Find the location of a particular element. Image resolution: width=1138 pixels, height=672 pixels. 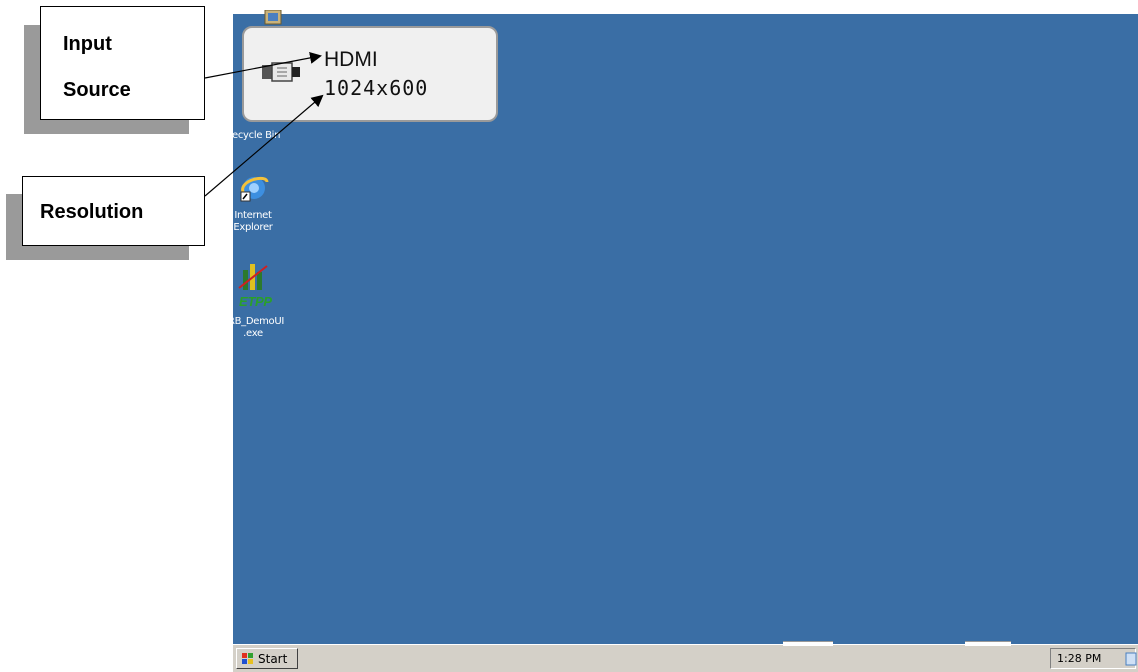

resolution-arrow is located at coordinates (264, 145).